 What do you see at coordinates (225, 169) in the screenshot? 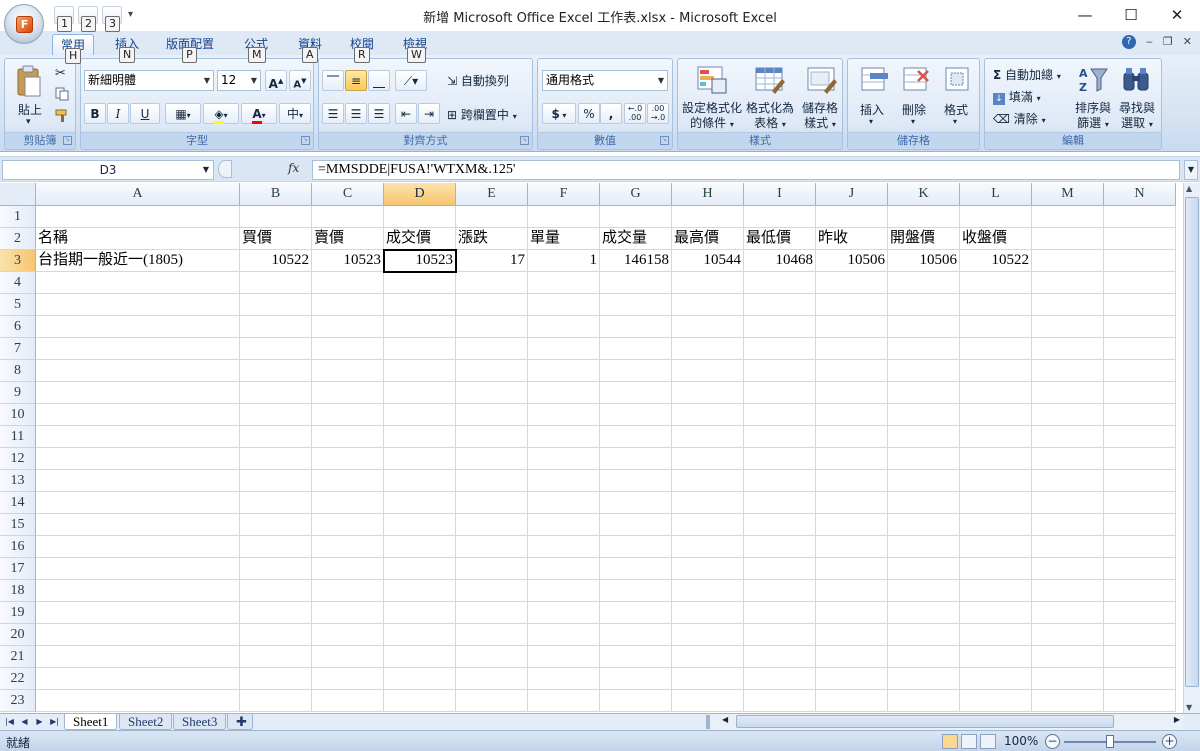
I see `formula-bar-handle-icon` at bounding box center [225, 169].